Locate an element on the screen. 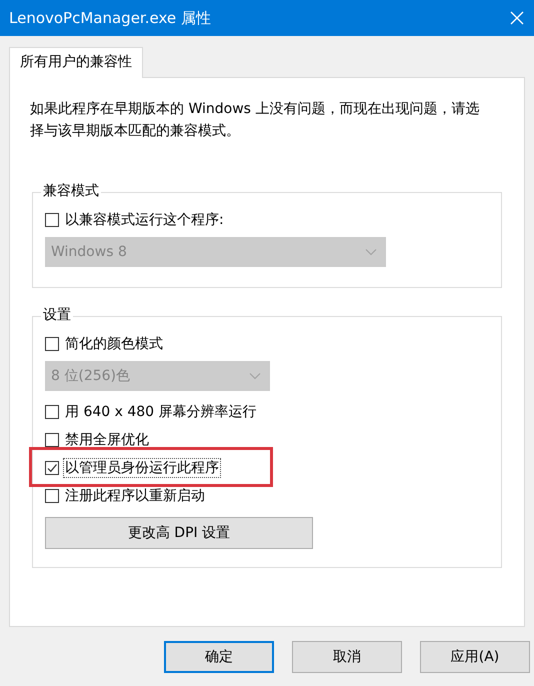 The image size is (534, 686). window-title: LenovoPcManager.exe 属性 is located at coordinates (110, 18).